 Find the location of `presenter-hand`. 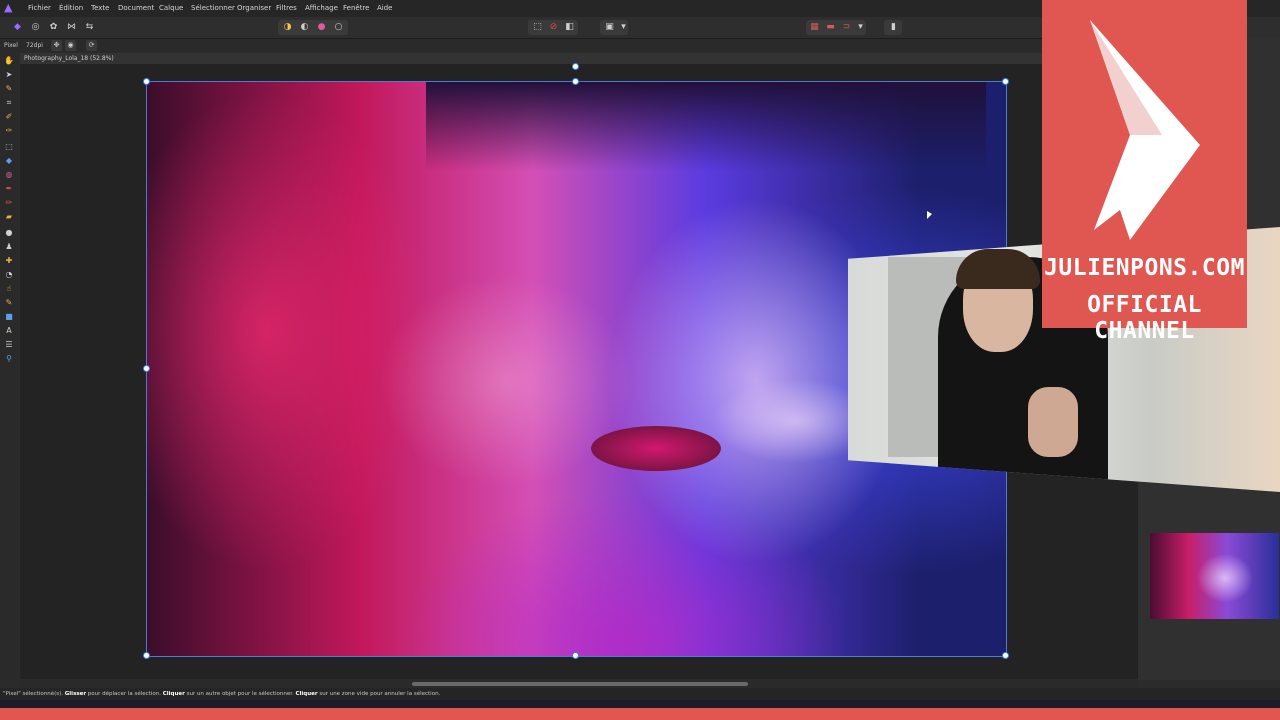

presenter-hand is located at coordinates (1053, 422).